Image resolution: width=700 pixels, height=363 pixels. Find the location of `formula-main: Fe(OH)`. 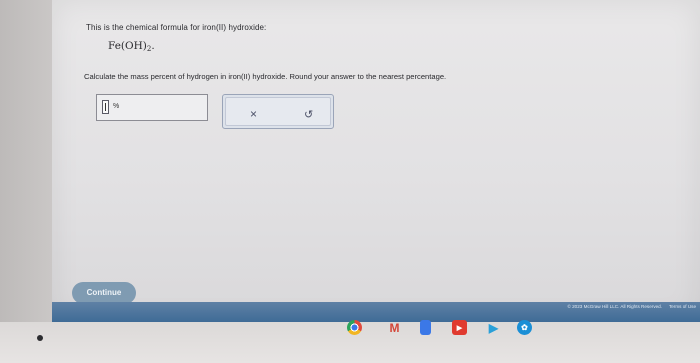

formula-main: Fe(OH) is located at coordinates (127, 46).